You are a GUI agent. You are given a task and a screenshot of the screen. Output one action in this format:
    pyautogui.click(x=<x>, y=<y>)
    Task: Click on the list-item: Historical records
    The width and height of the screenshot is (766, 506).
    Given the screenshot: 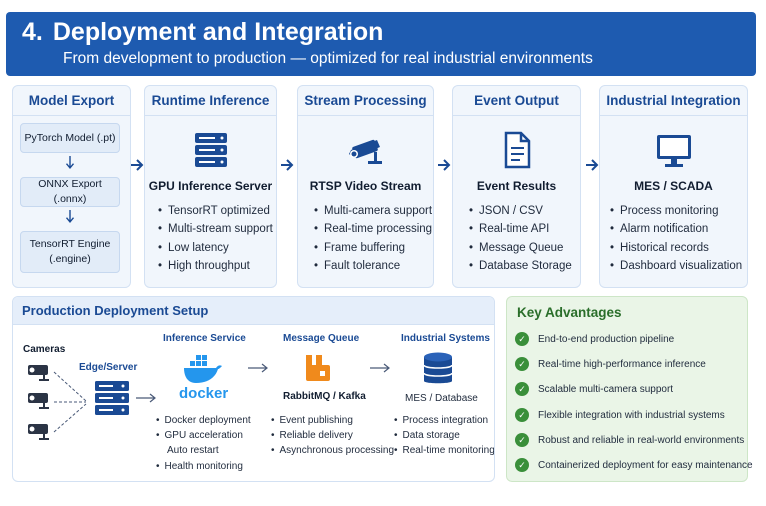 What is the action you would take?
    pyautogui.click(x=676, y=248)
    